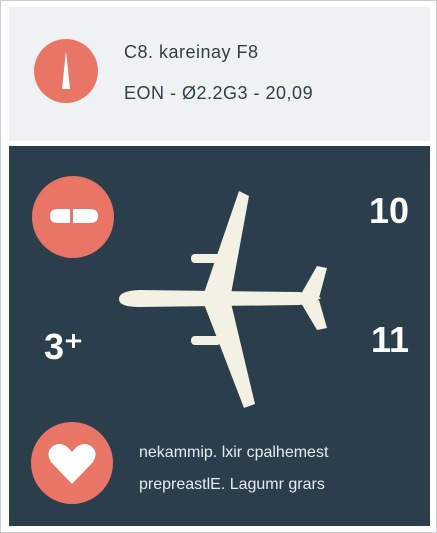  I want to click on value-top-right: 10, so click(389, 210).